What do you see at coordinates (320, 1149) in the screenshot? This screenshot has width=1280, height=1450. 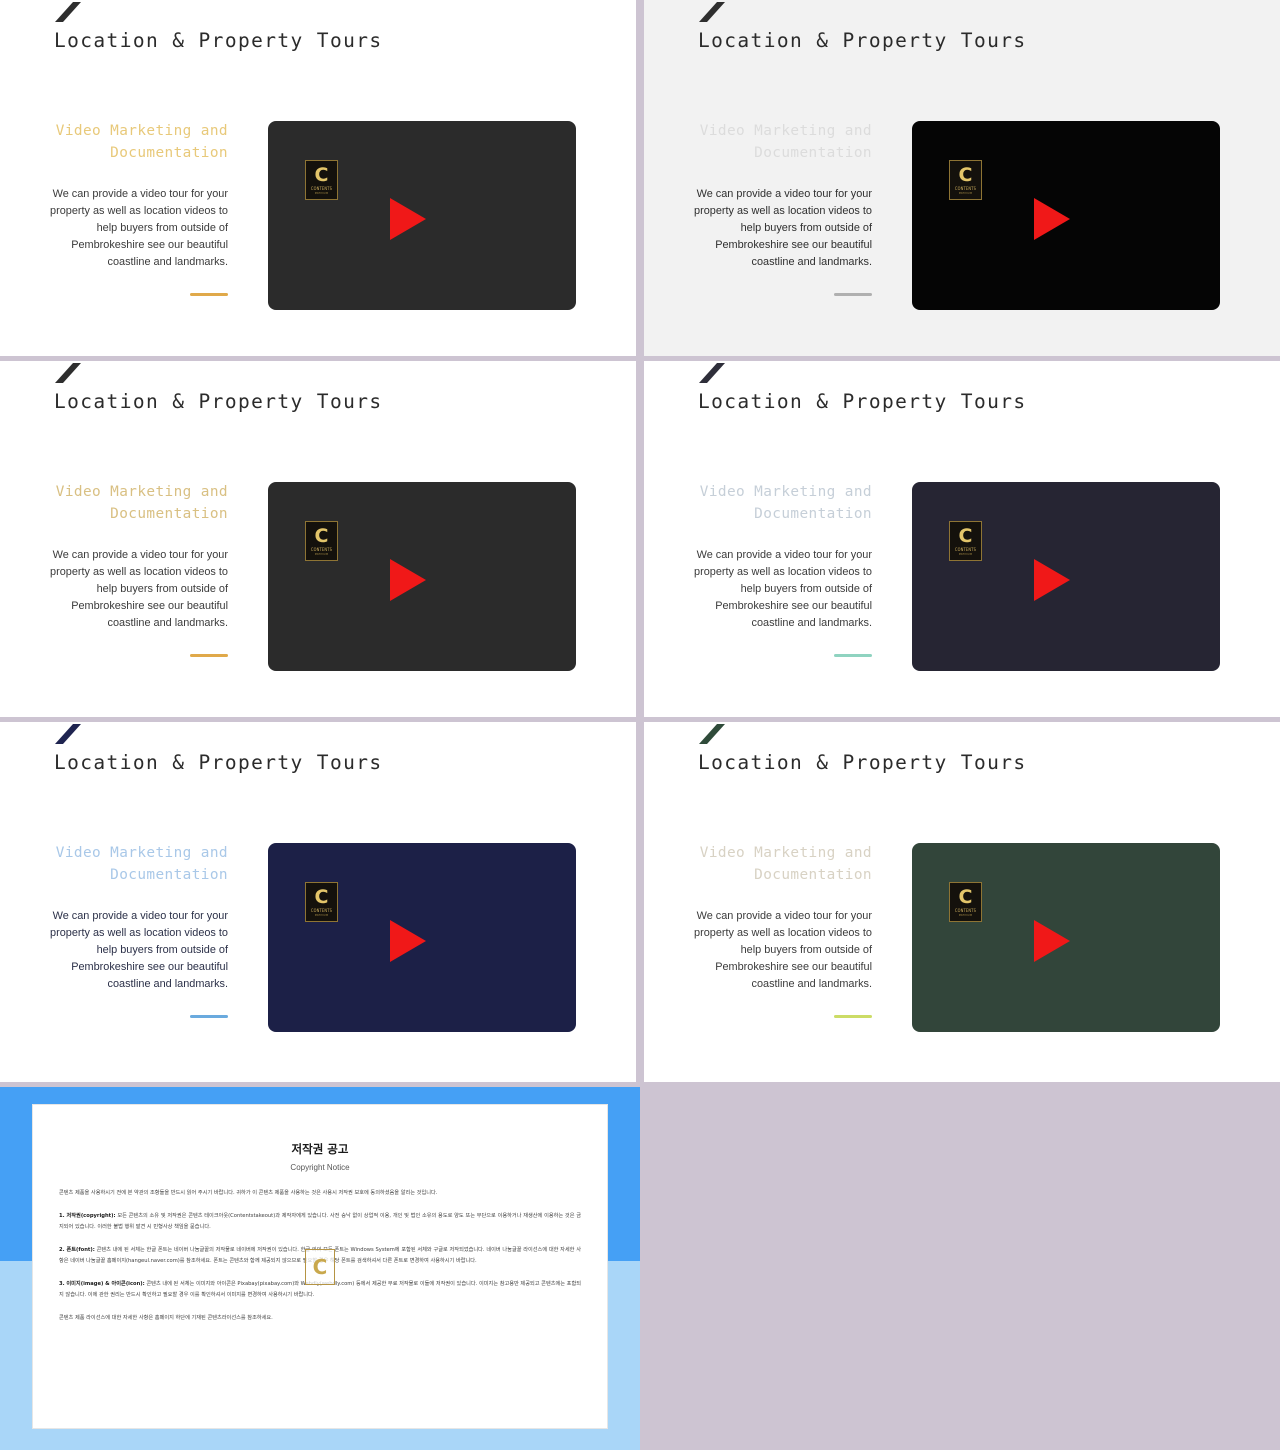 I see `copyright-title: 저작권 공고` at bounding box center [320, 1149].